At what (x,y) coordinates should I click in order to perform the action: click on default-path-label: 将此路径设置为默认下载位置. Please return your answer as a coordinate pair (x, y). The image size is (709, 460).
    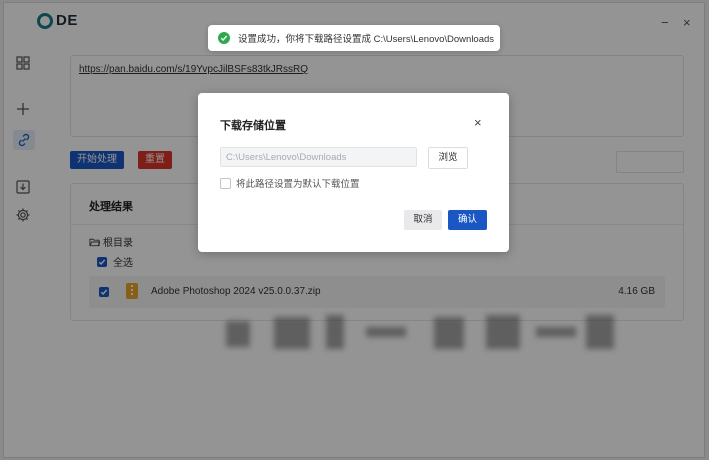
    Looking at the image, I should click on (298, 184).